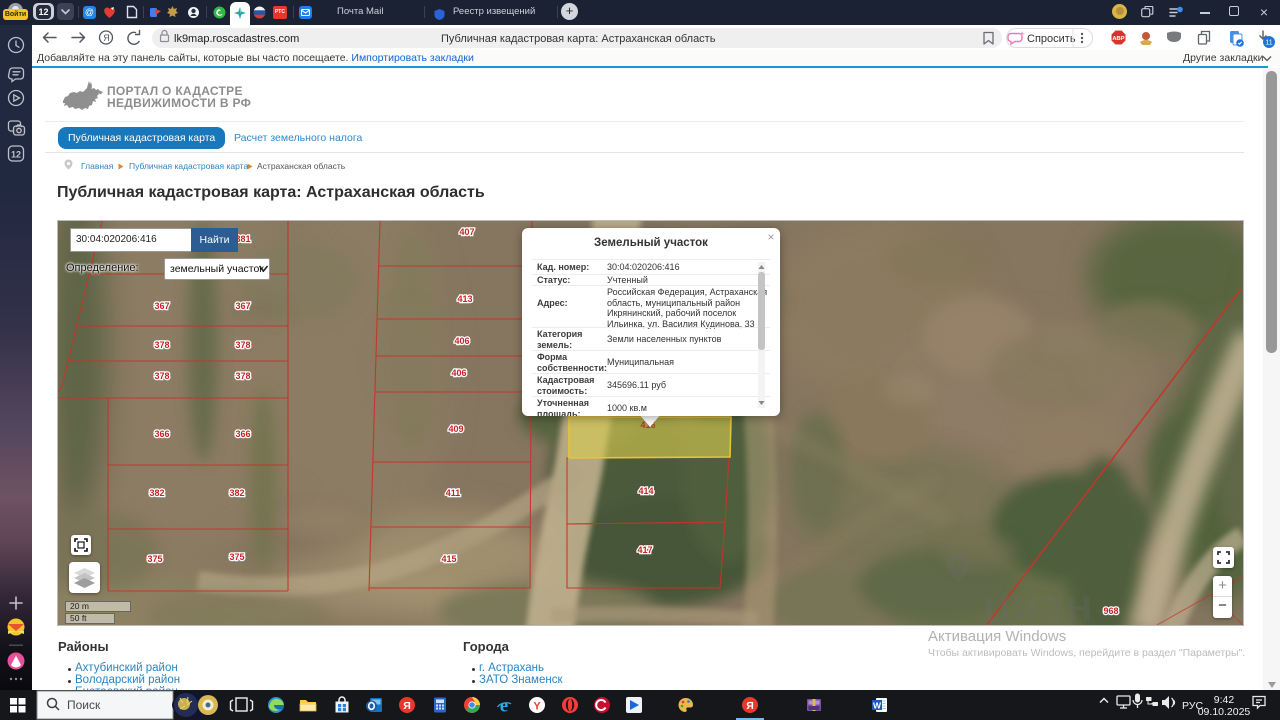 This screenshot has height=720, width=1280. Describe the element at coordinates (644, 550) in the screenshot. I see `svg-text: 417` at that location.